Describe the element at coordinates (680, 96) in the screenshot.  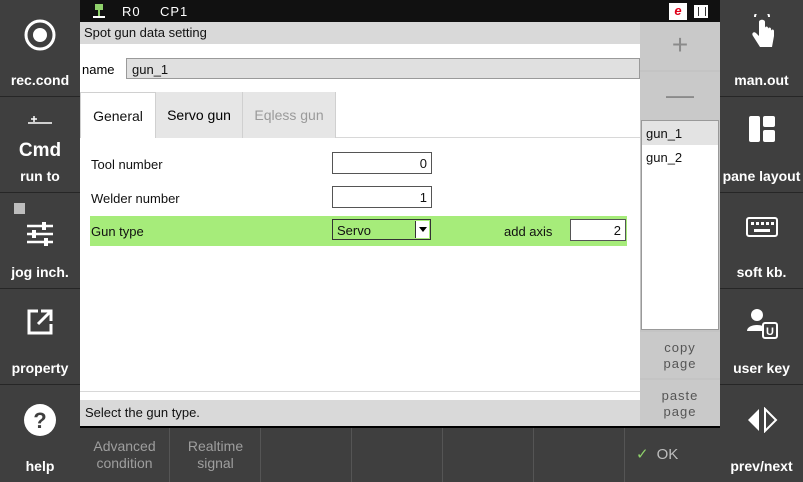
I see `remove-item-button: —` at that location.